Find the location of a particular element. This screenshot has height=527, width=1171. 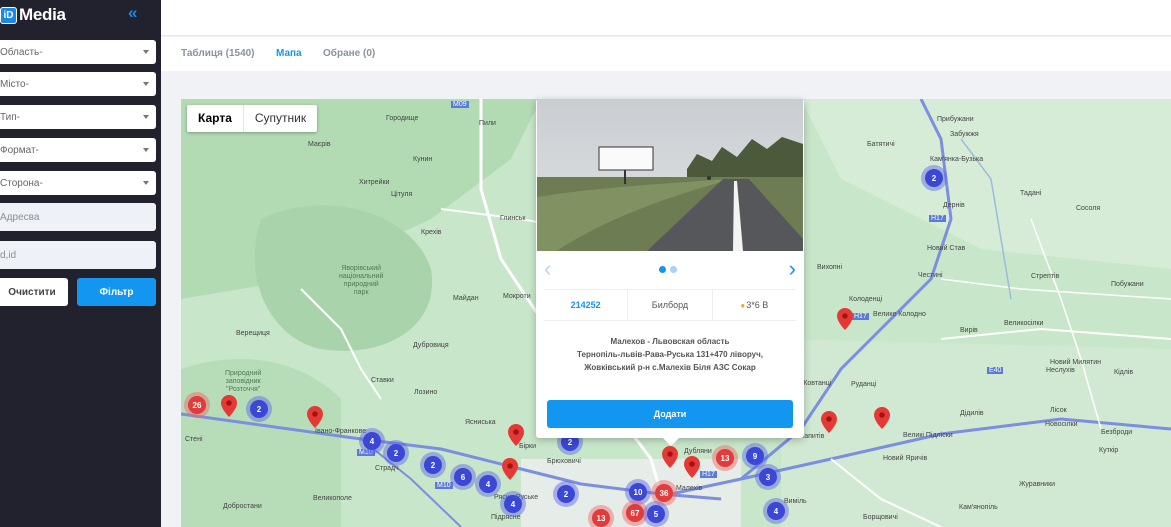

map-cluster: 10 is located at coordinates (638, 492).